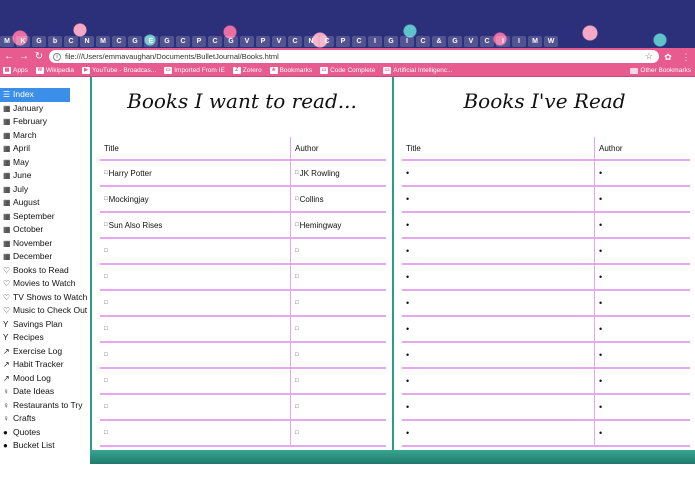  I want to click on bookmark-label: Code Complete, so click(352, 70).